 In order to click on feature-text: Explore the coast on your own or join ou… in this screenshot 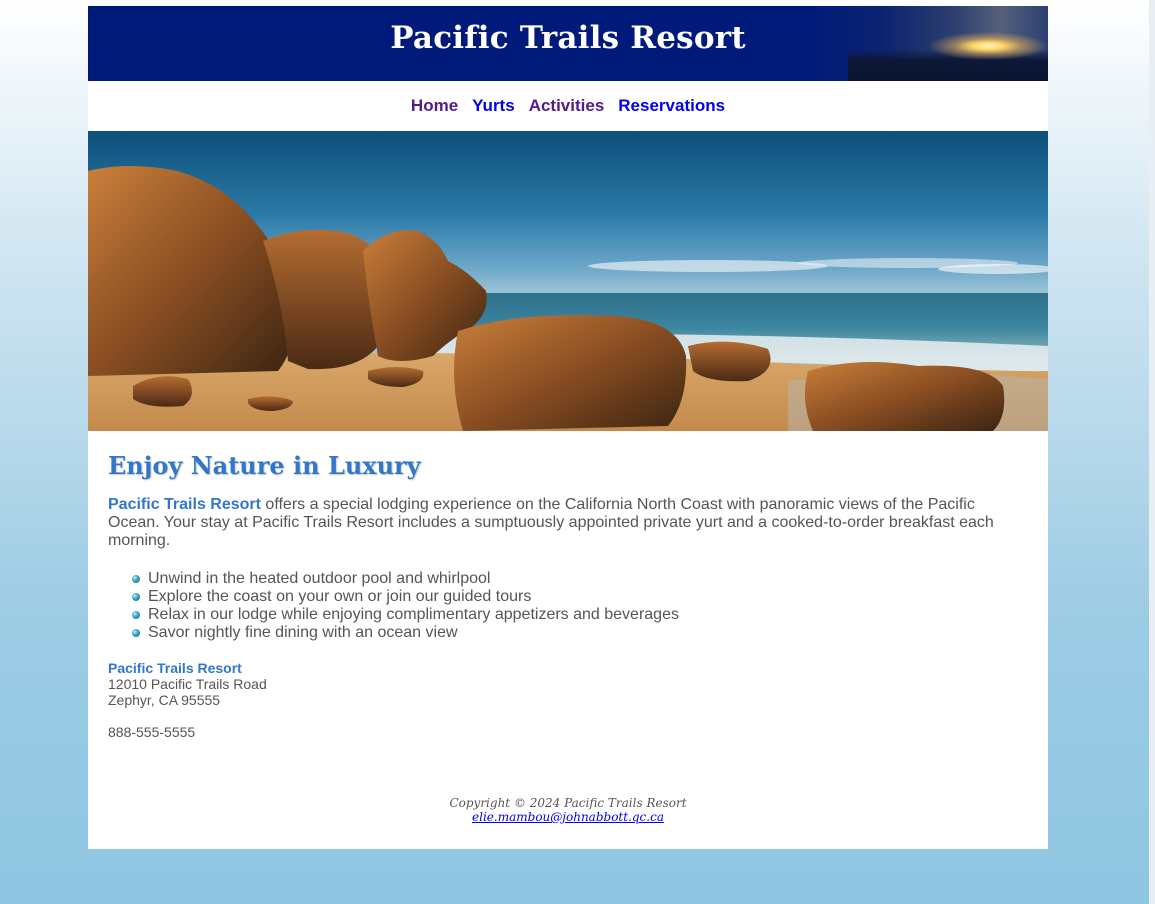, I will do `click(340, 596)`.